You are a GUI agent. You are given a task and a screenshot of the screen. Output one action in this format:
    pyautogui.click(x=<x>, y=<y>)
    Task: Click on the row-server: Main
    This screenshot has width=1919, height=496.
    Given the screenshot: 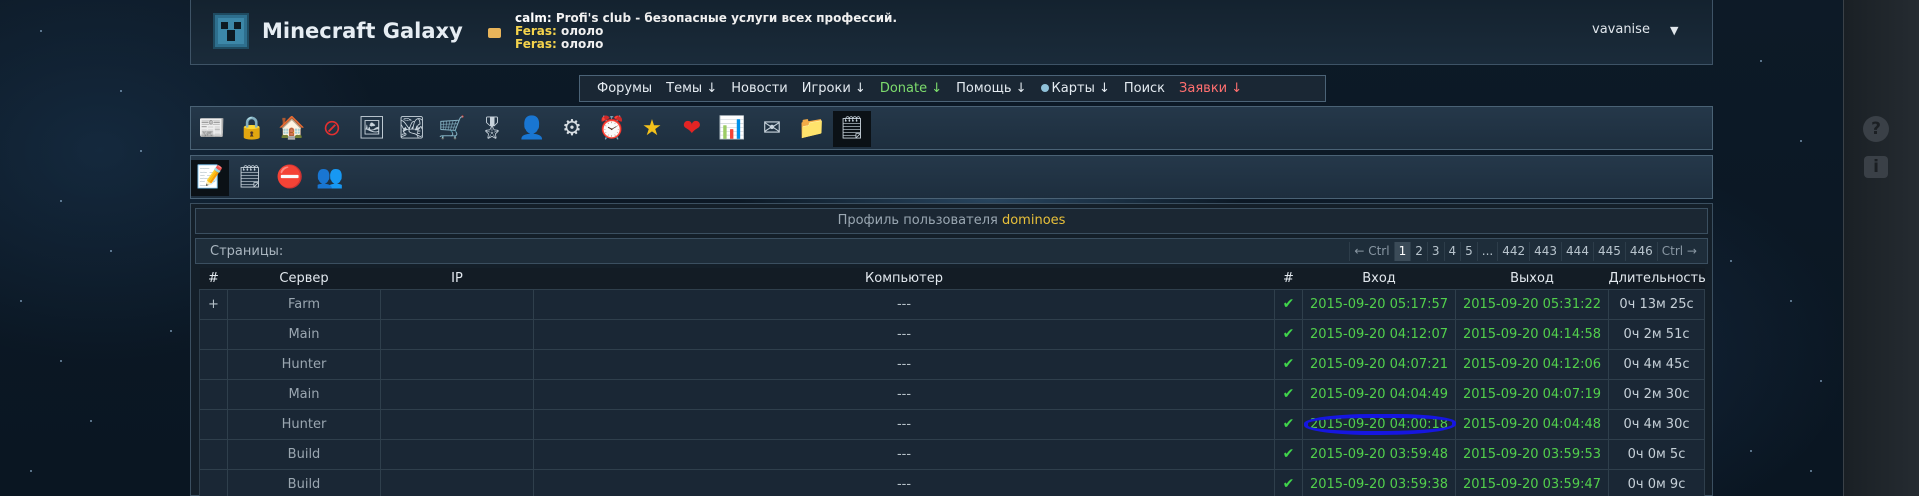 What is the action you would take?
    pyautogui.click(x=304, y=334)
    